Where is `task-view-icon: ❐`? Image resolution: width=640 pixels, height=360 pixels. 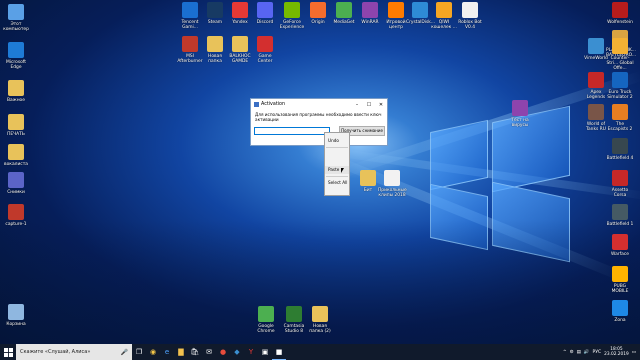
task-view-icon: ❐ is located at coordinates (139, 352).